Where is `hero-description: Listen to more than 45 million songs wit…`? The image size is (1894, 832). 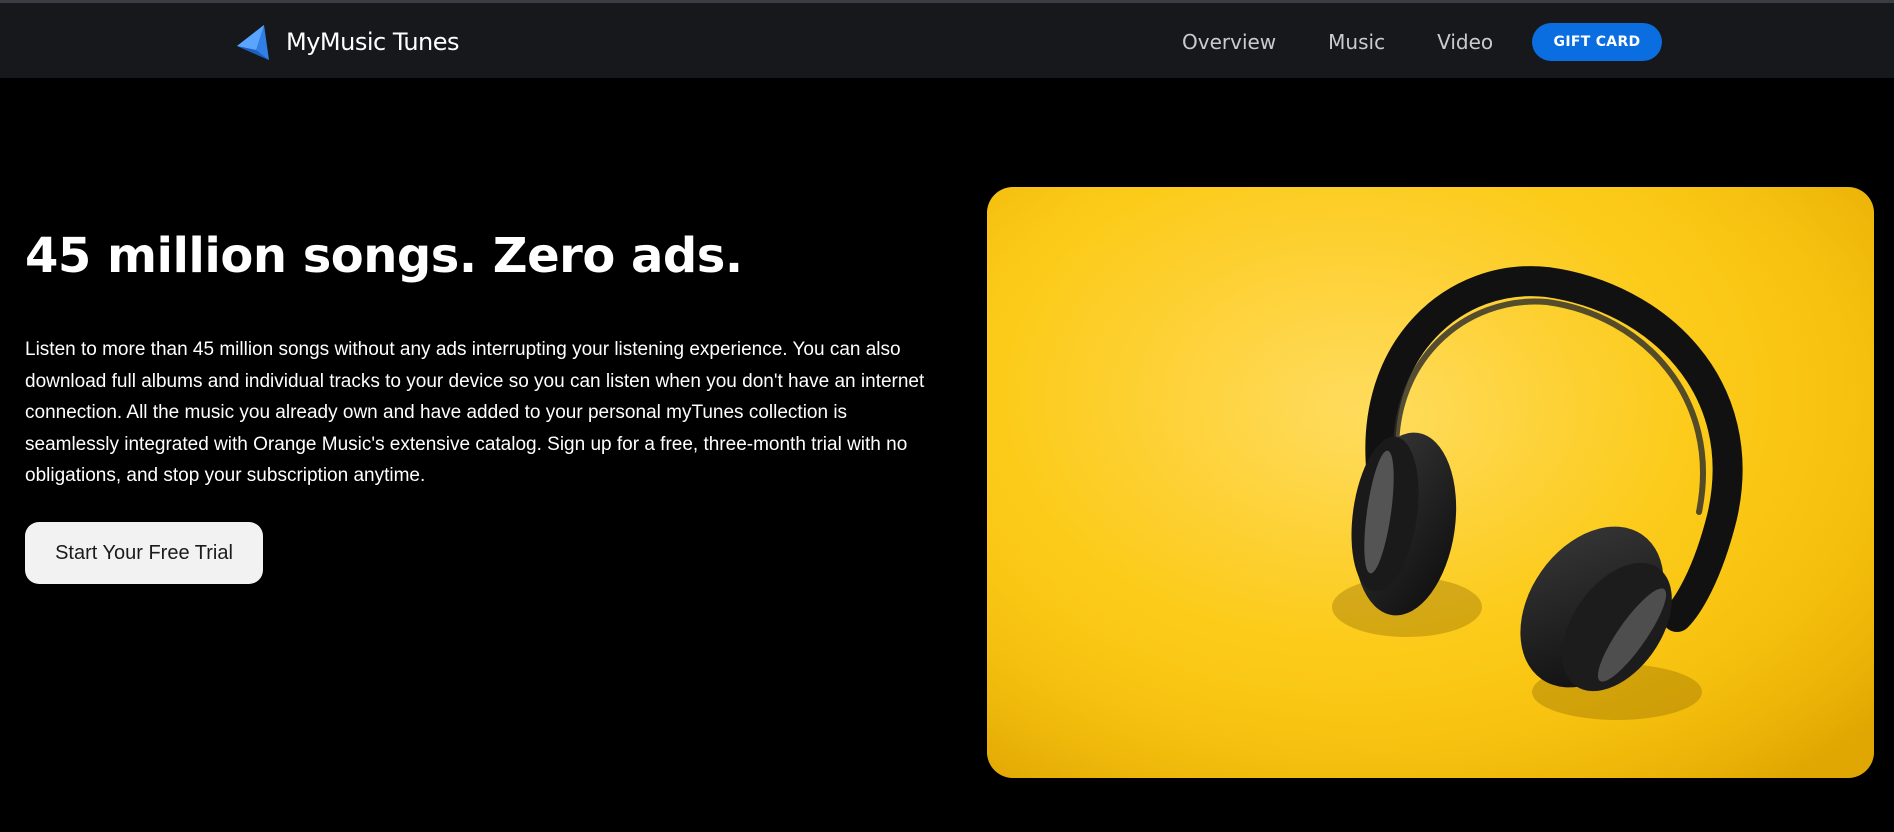
hero-description: Listen to more than 45 million songs wit… is located at coordinates (475, 412).